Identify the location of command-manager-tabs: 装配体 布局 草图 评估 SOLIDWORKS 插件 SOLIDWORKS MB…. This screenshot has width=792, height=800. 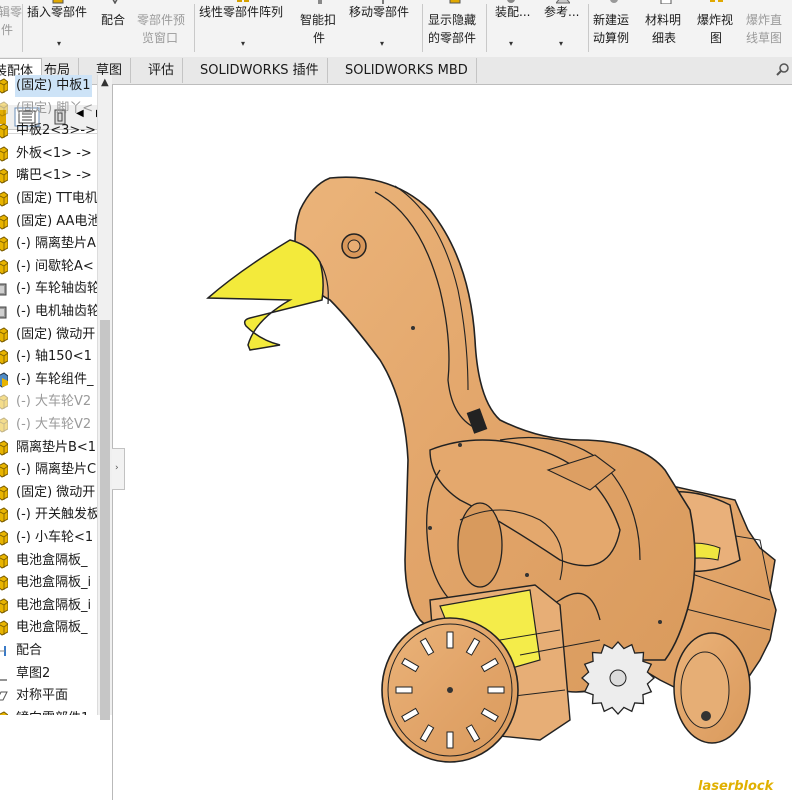
(396, 71).